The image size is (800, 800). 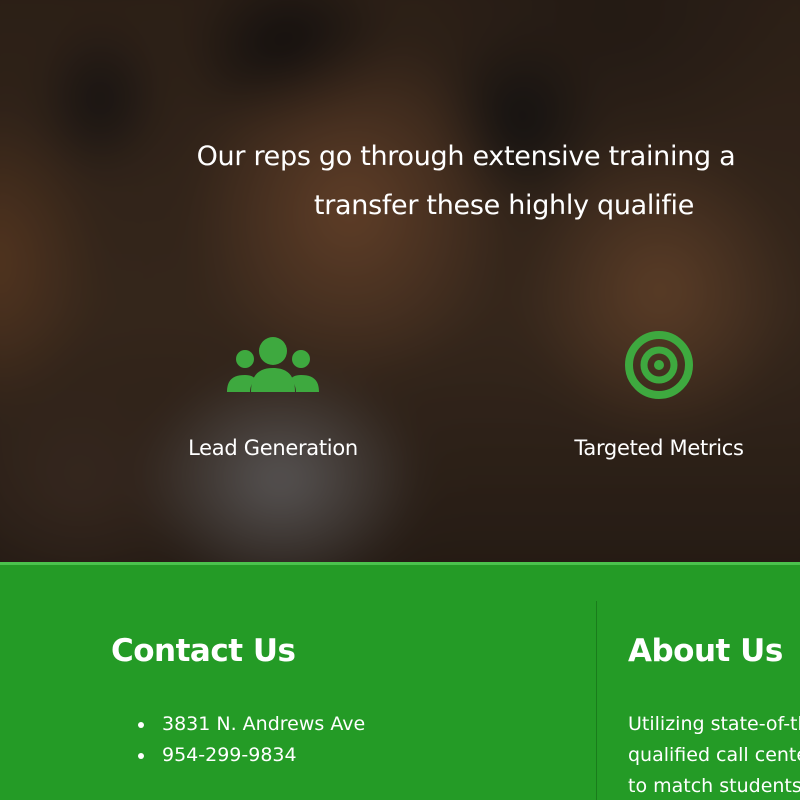 I want to click on about-line: qualified call center, so click(x=714, y=755).